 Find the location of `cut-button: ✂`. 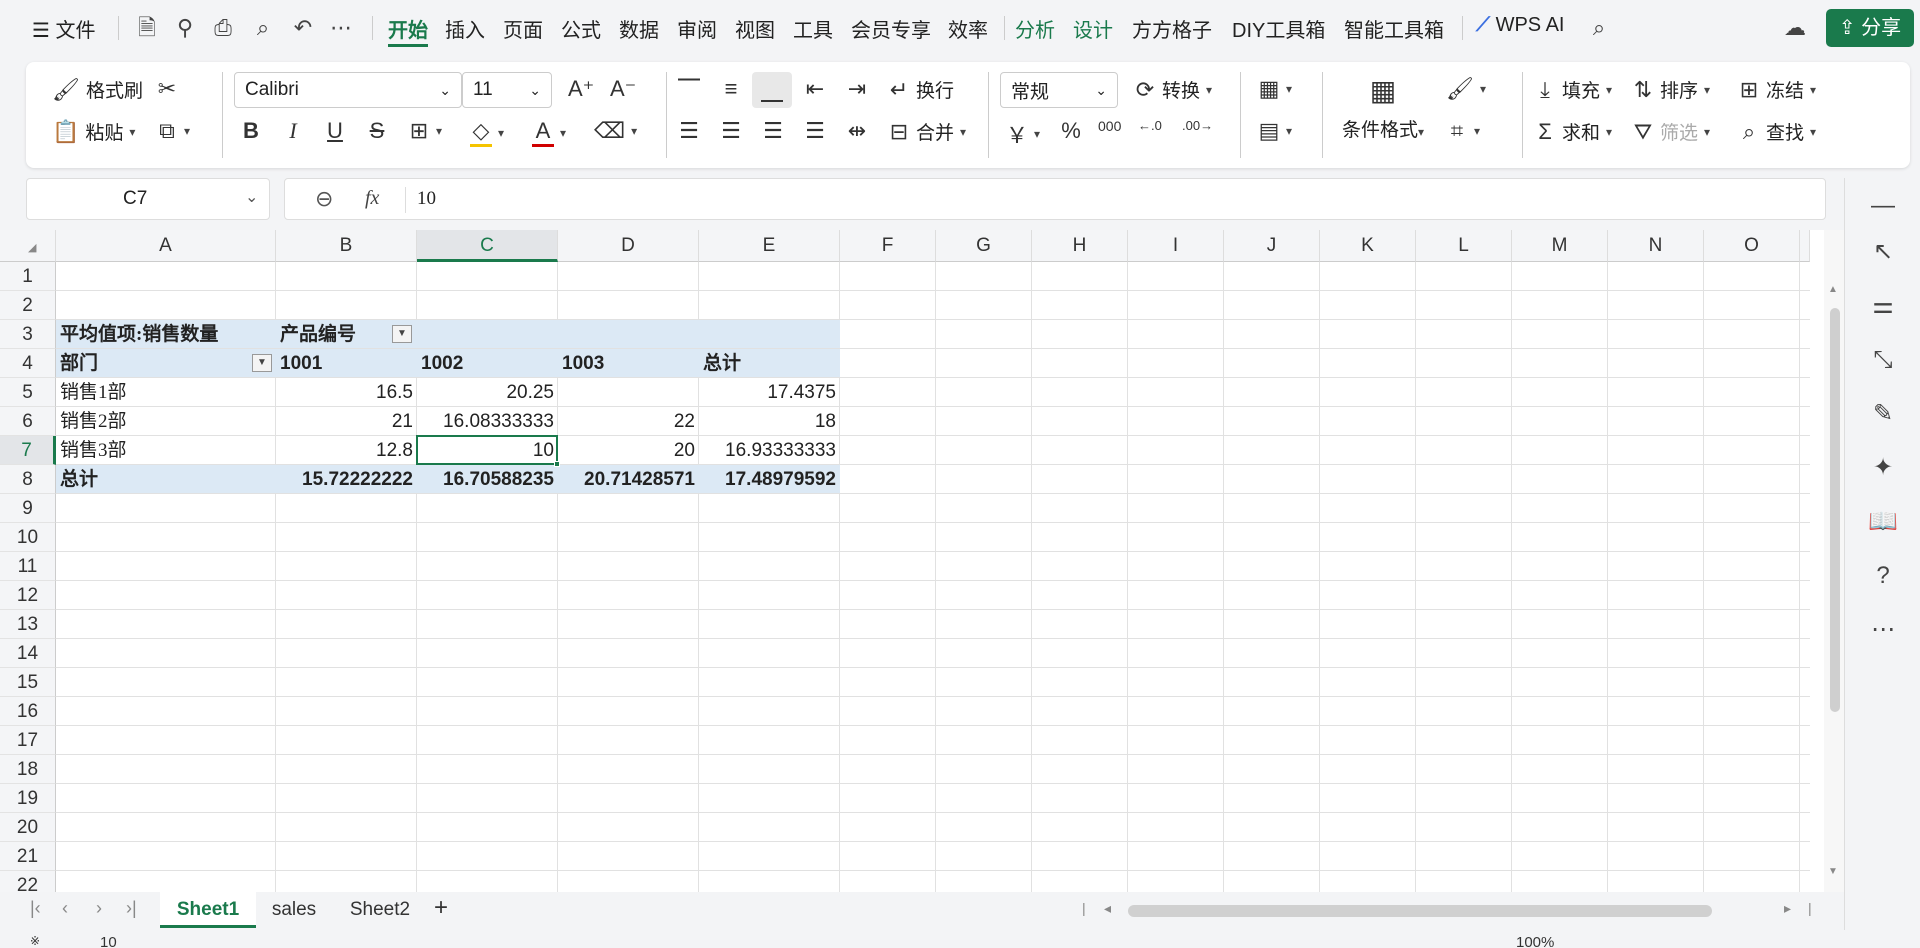

cut-button: ✂ is located at coordinates (167, 89).